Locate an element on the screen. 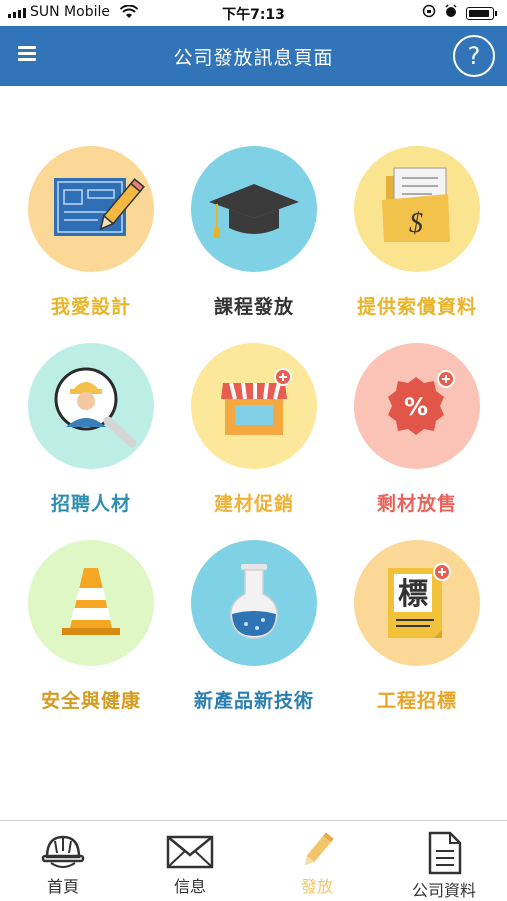 This screenshot has height=901, width=507. alarm-icon is located at coordinates (451, 13).